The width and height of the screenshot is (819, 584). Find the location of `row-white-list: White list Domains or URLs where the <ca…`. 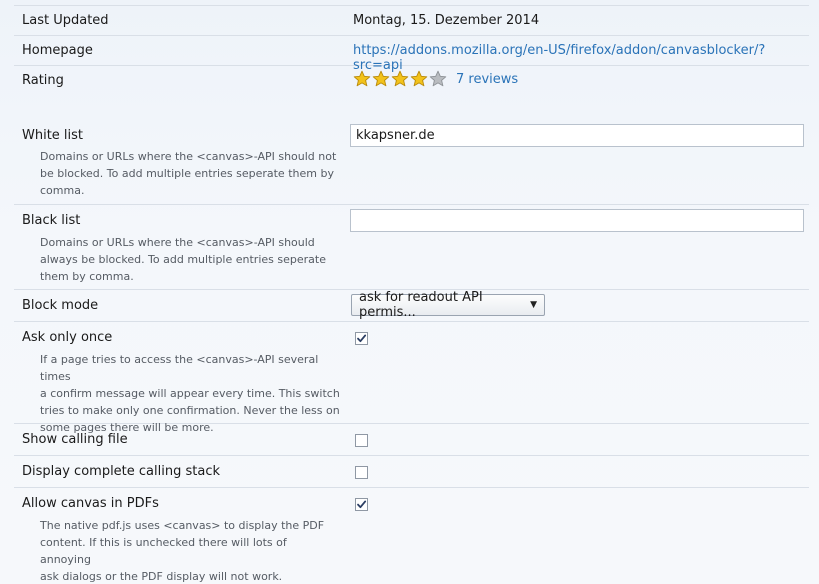

row-white-list: White list Domains or URLs where the <ca… is located at coordinates (411, 163).